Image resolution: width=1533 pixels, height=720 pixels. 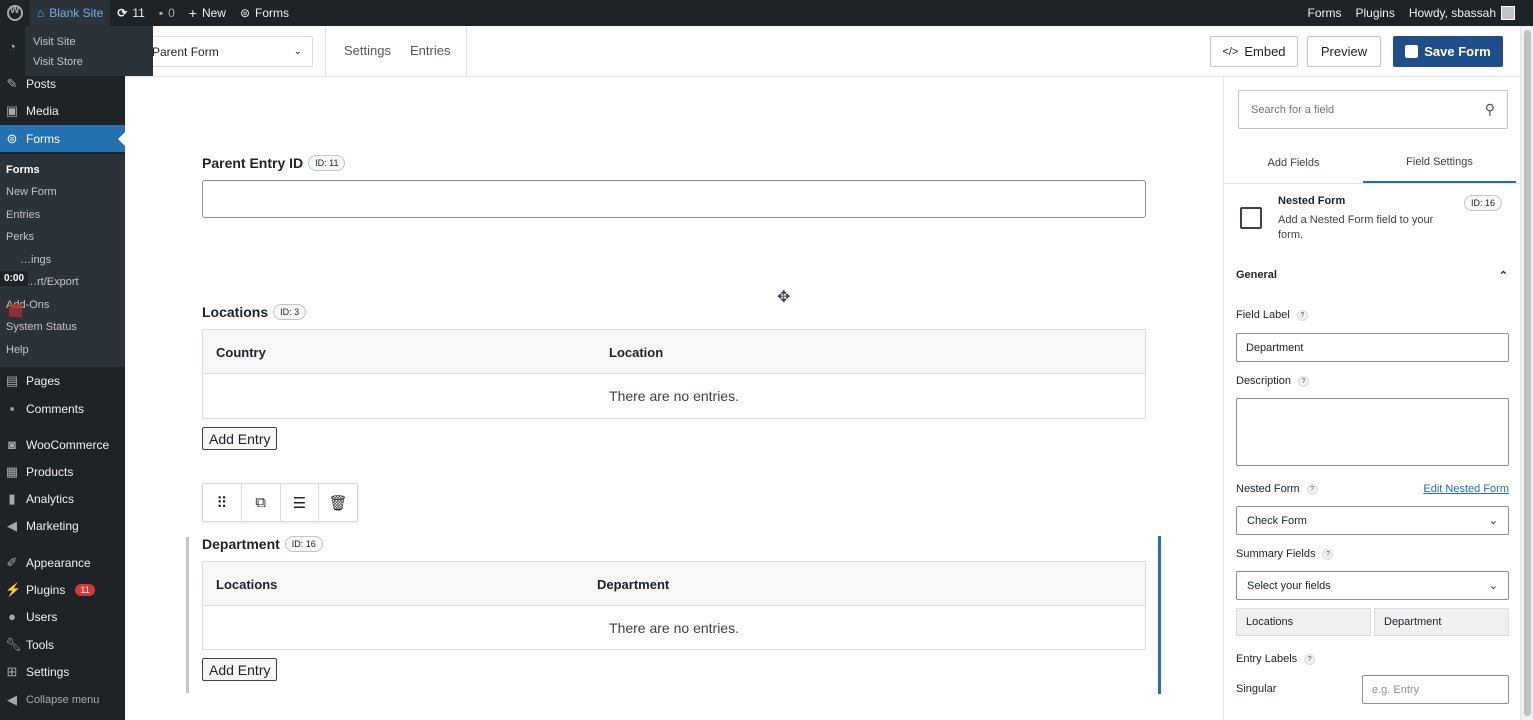 I want to click on brush-icon: ✐, so click(x=12, y=562).